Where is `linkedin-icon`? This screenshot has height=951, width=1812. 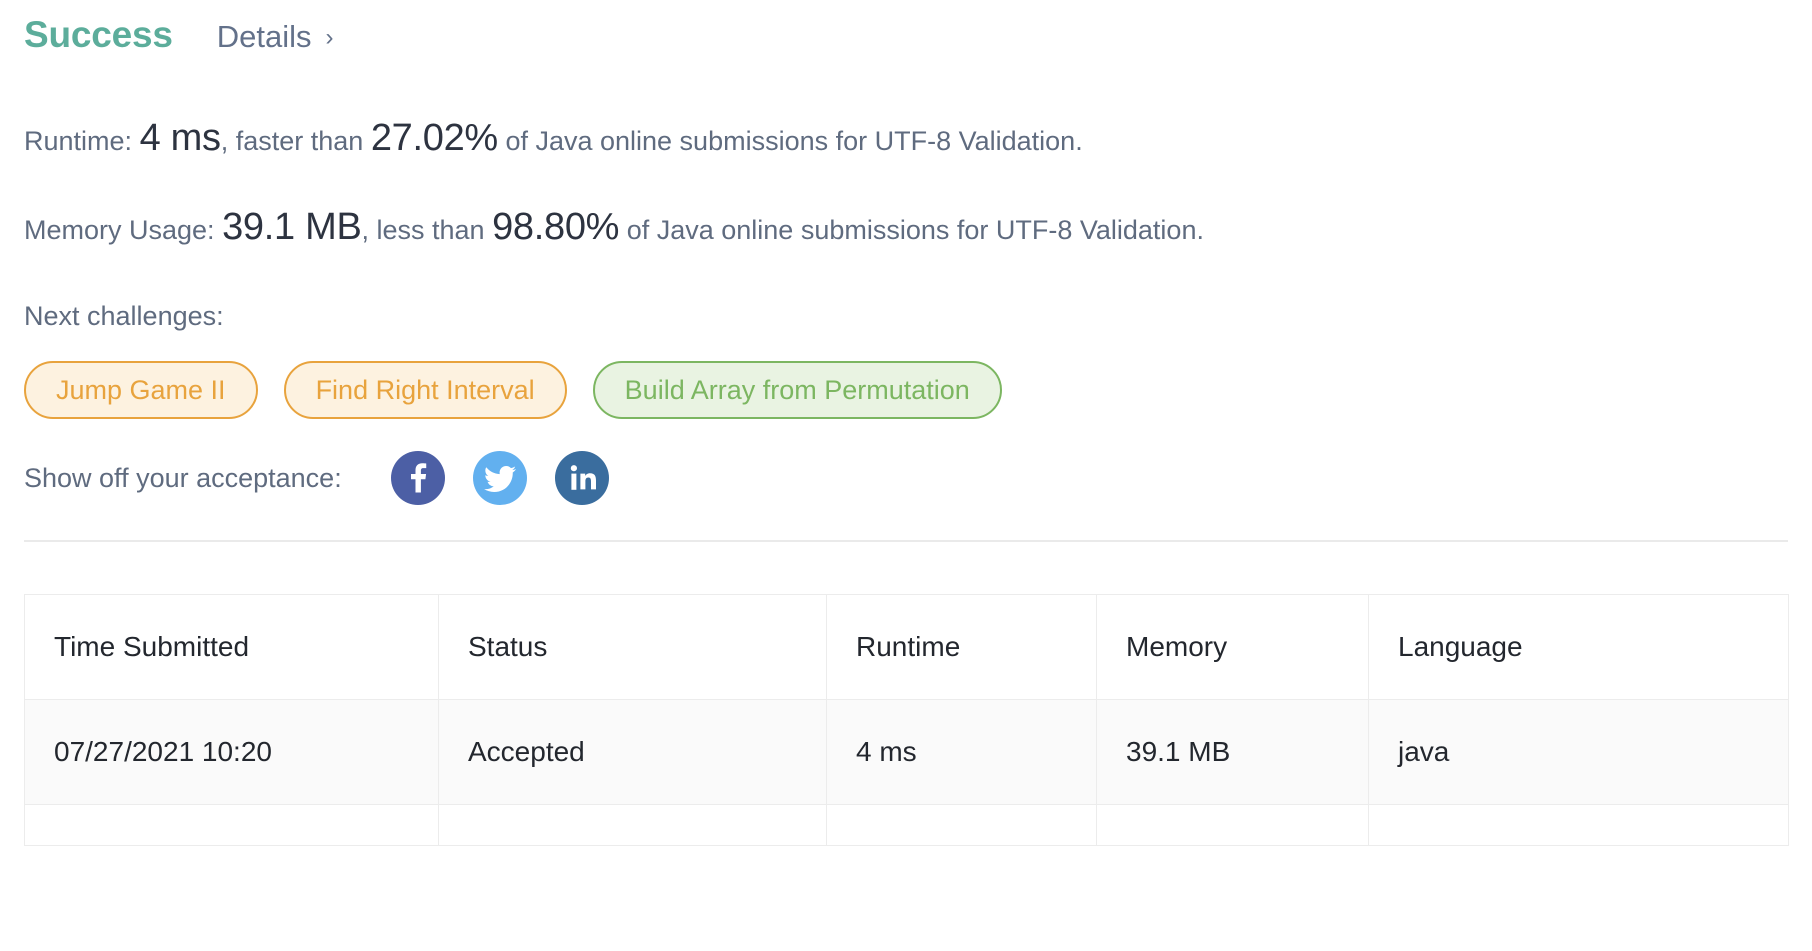 linkedin-icon is located at coordinates (582, 478).